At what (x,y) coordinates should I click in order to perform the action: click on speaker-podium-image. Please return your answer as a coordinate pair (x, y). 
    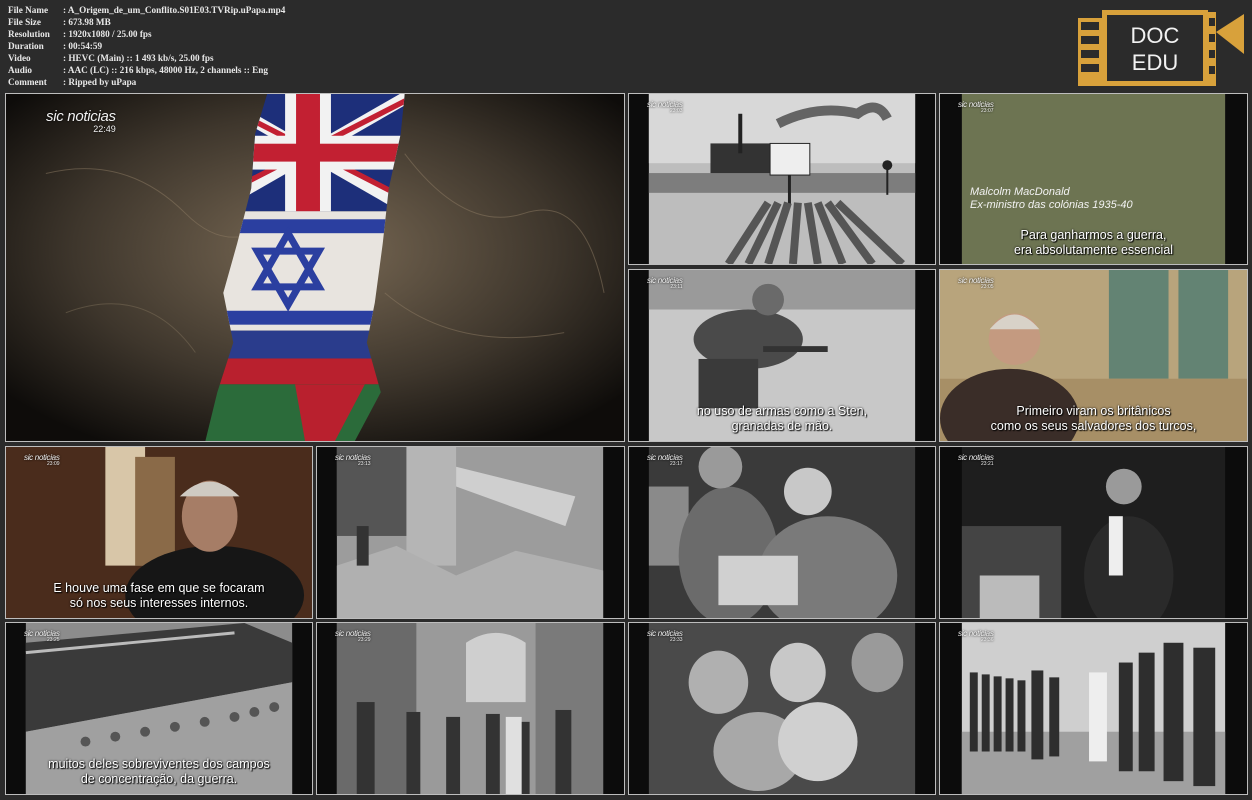
    Looking at the image, I should click on (1093, 532).